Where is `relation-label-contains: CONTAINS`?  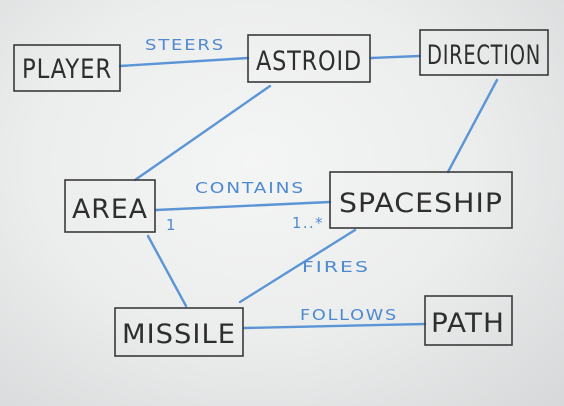 relation-label-contains: CONTAINS is located at coordinates (250, 188).